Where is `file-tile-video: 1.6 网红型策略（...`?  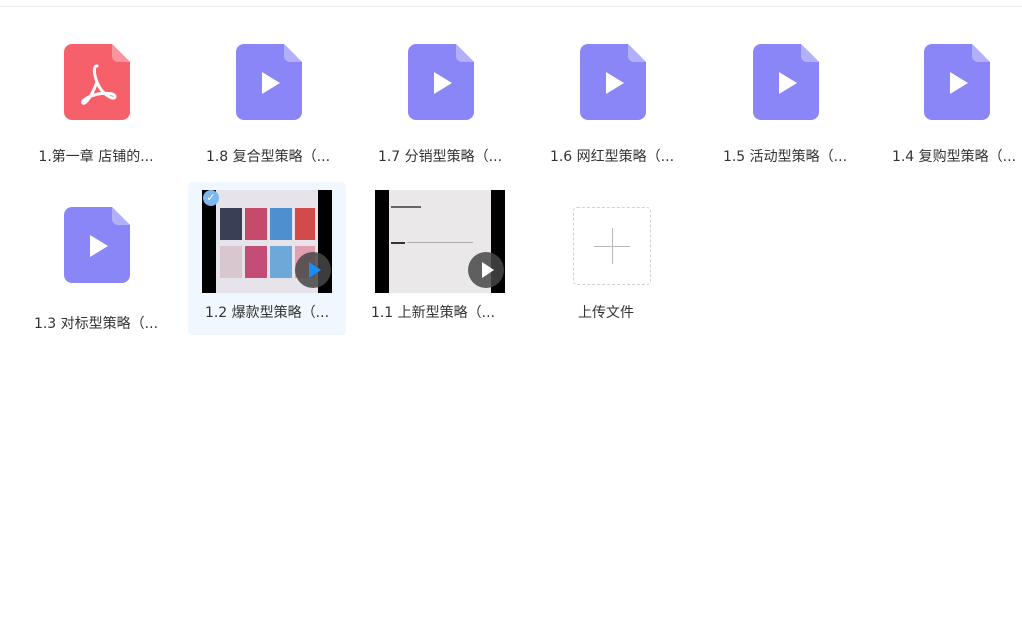
file-tile-video: 1.6 网红型策略（... is located at coordinates (612, 94).